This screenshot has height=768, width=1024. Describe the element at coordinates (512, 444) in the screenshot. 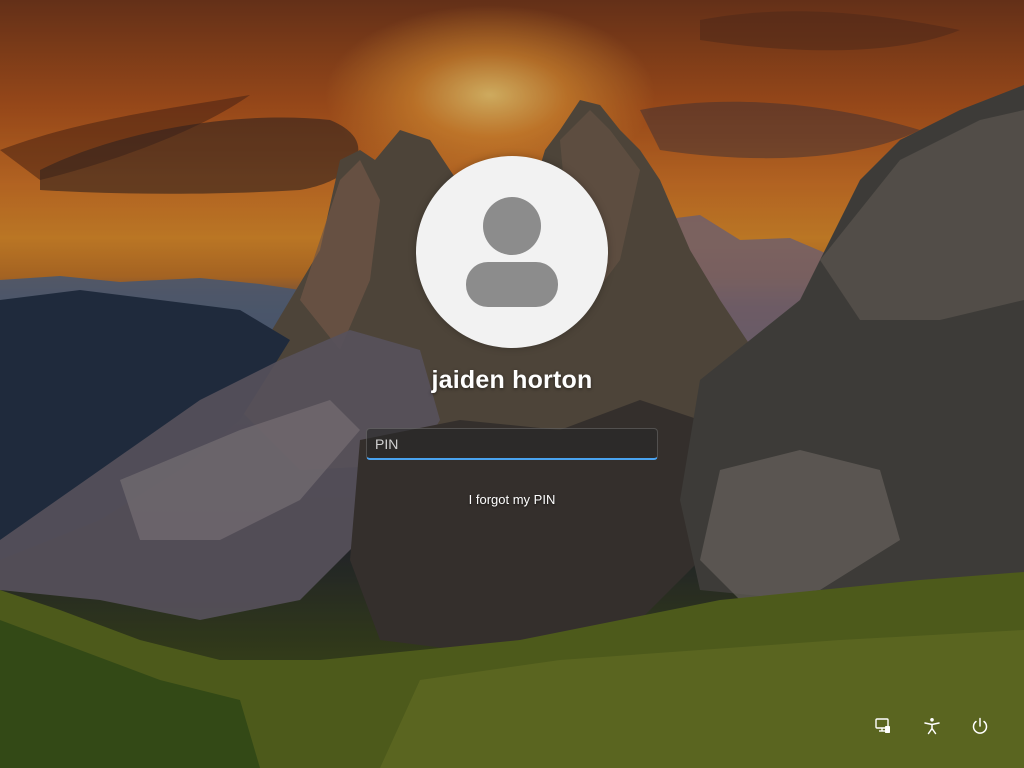

I see `pin-input` at that location.